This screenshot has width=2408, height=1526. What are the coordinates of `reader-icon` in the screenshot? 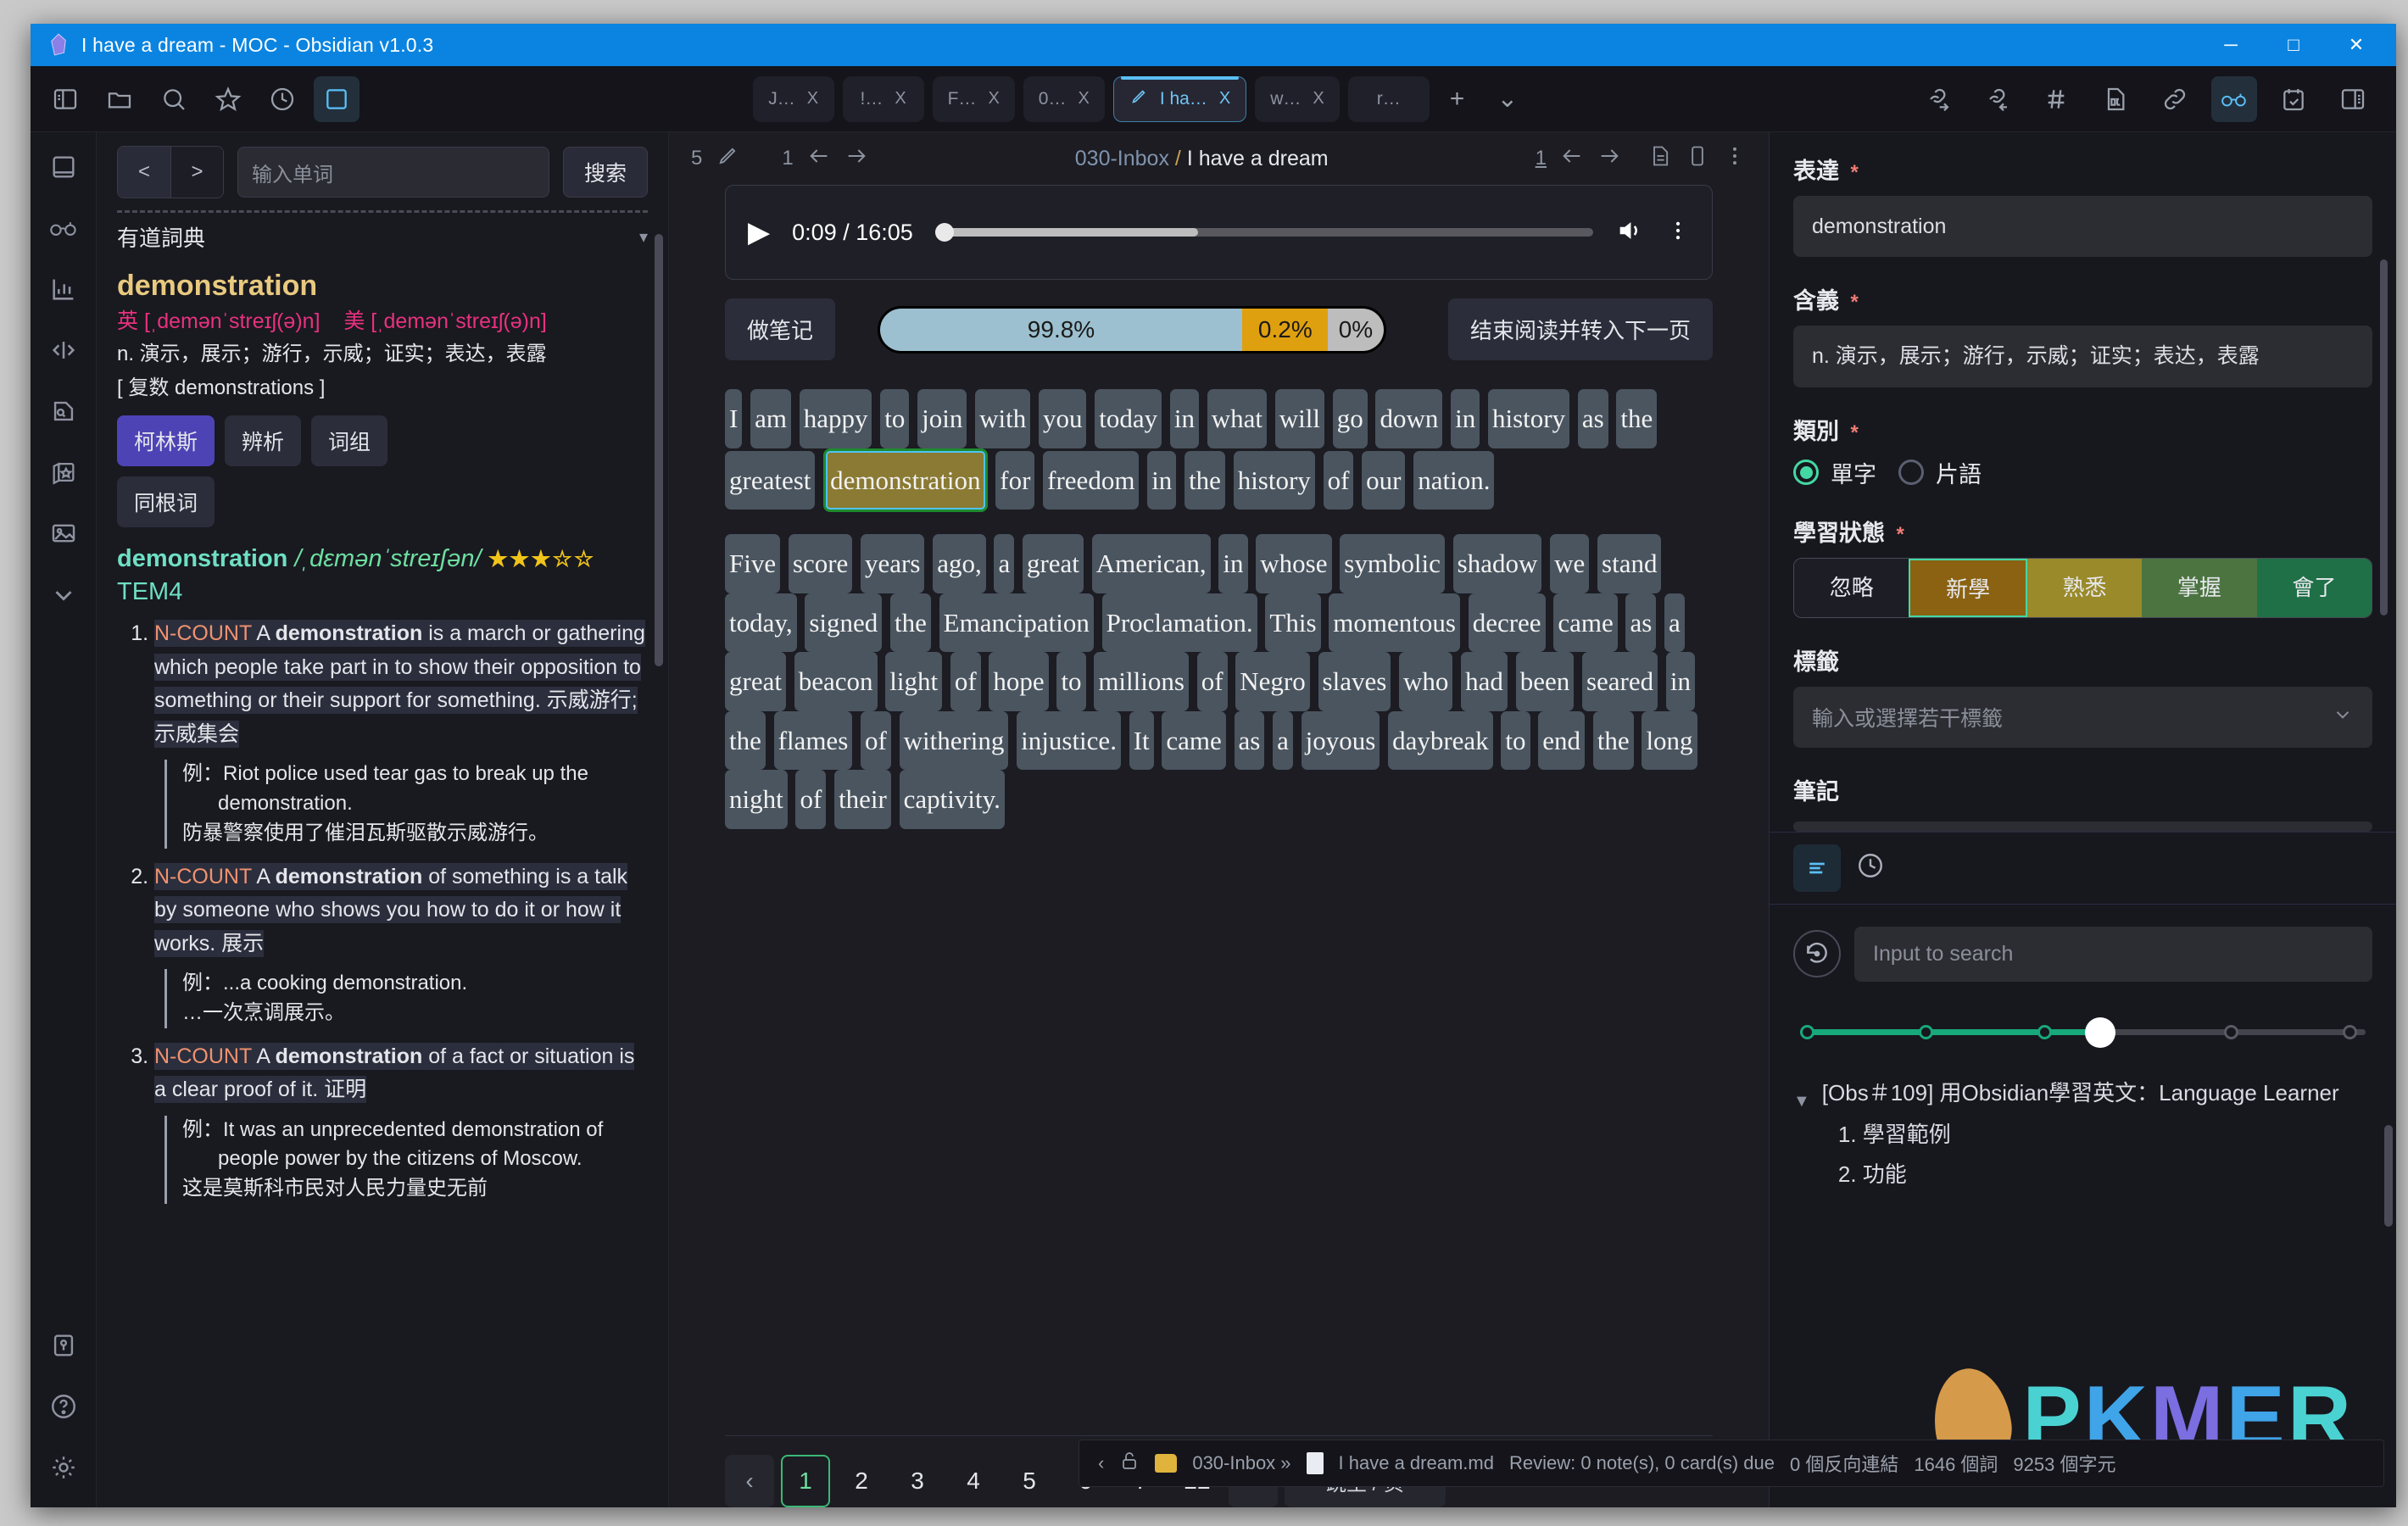 It's located at (337, 98).